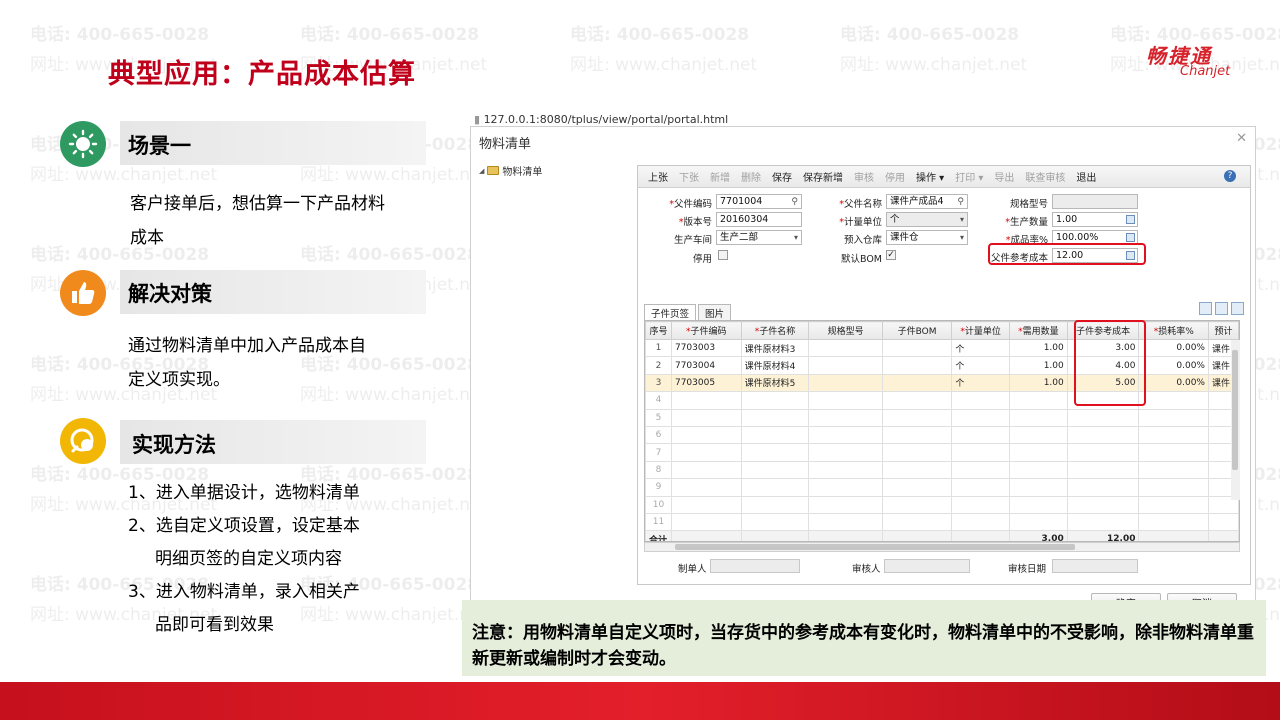  I want to click on table-row: 3 7703005 课件原材料5 个 1.00 5.00 0.00% 课件, so click(942, 383).